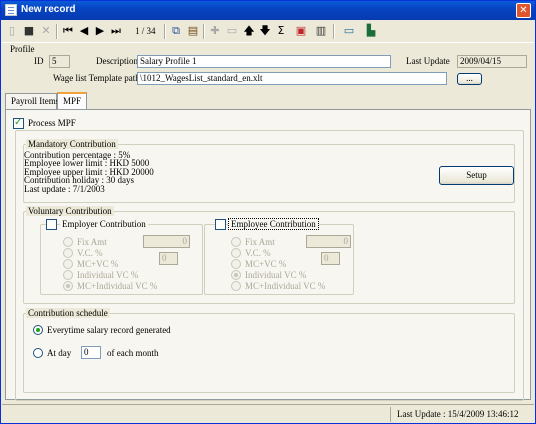 The width and height of the screenshot is (536, 424). Describe the element at coordinates (116, 31) in the screenshot. I see `last-record-icon: ⏭` at that location.